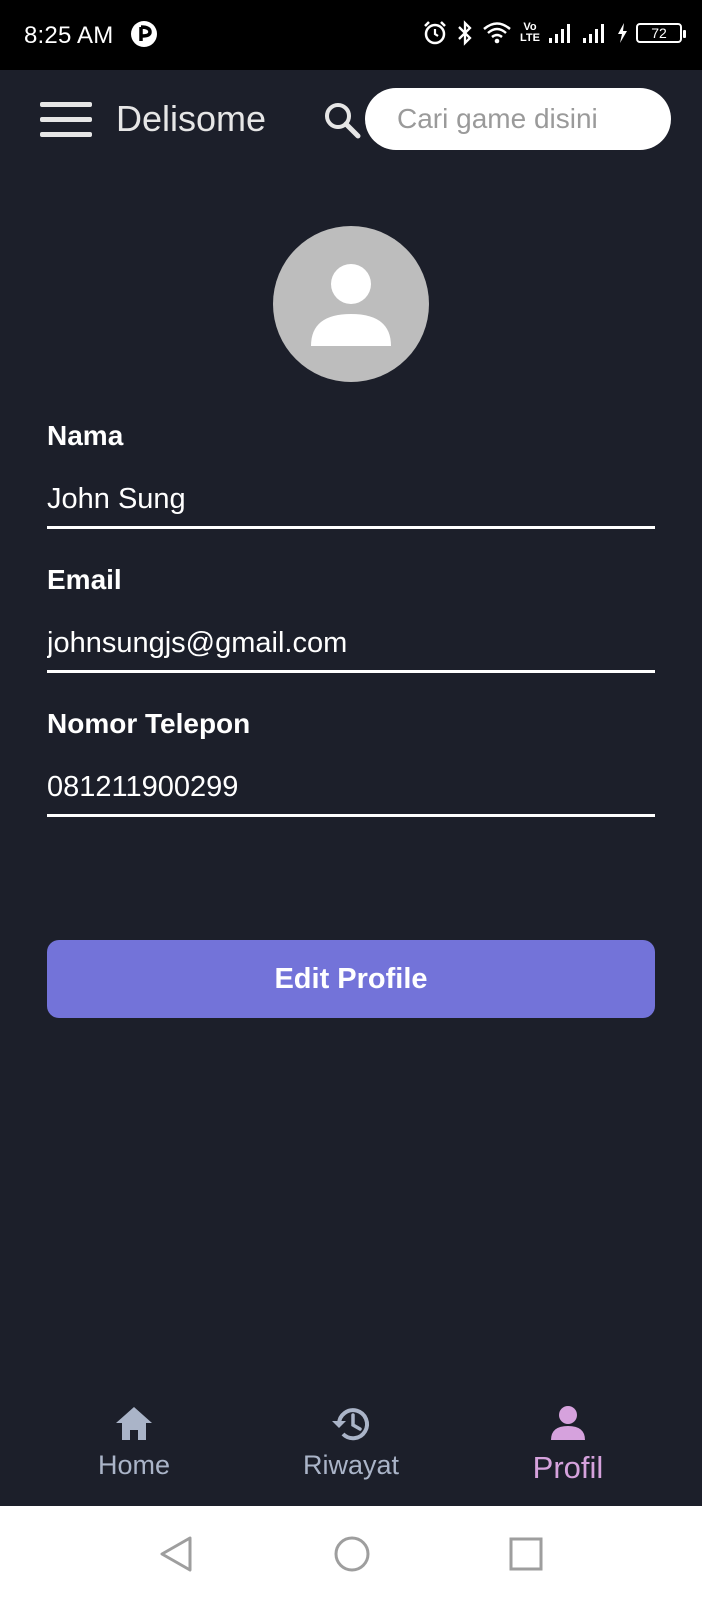  I want to click on phone-label: Nomor Telepon, so click(149, 723).